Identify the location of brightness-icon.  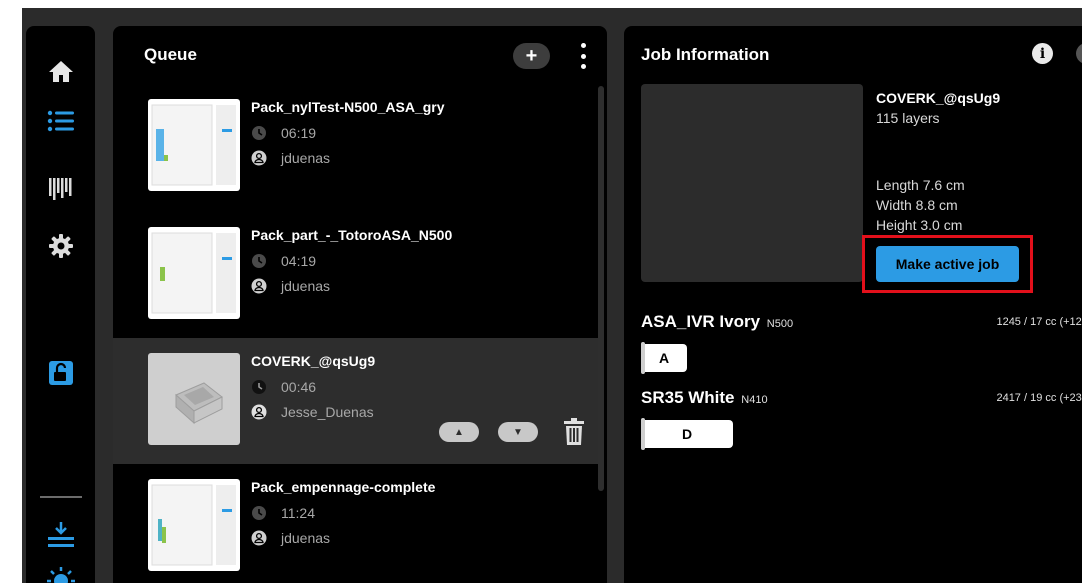
(60, 575).